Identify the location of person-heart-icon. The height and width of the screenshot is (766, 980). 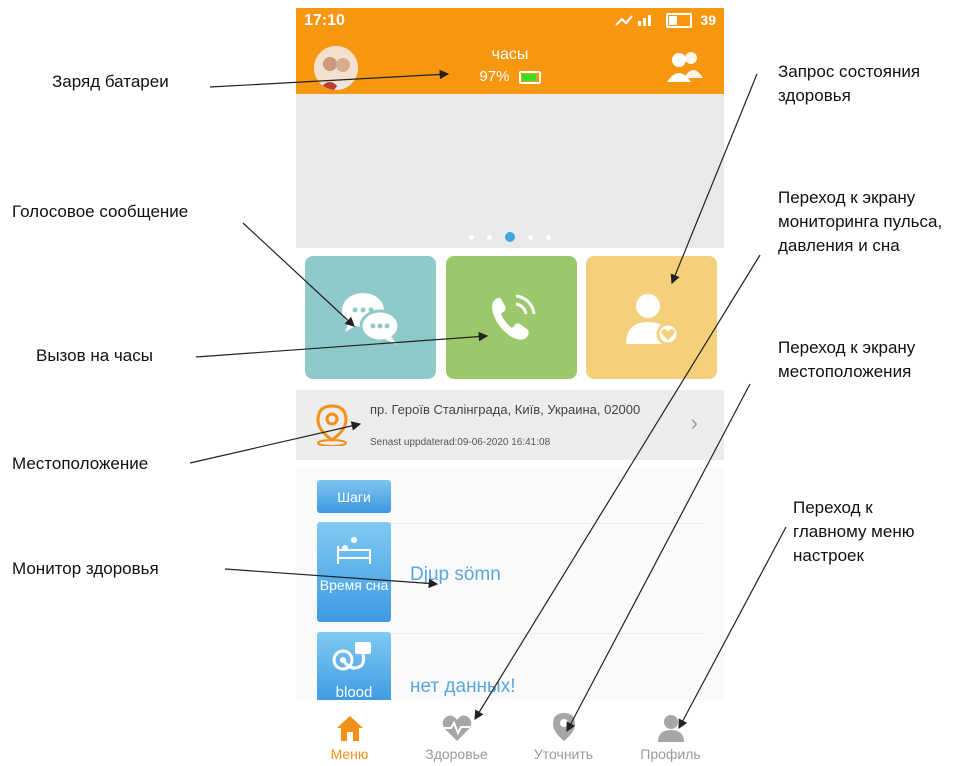
(652, 319).